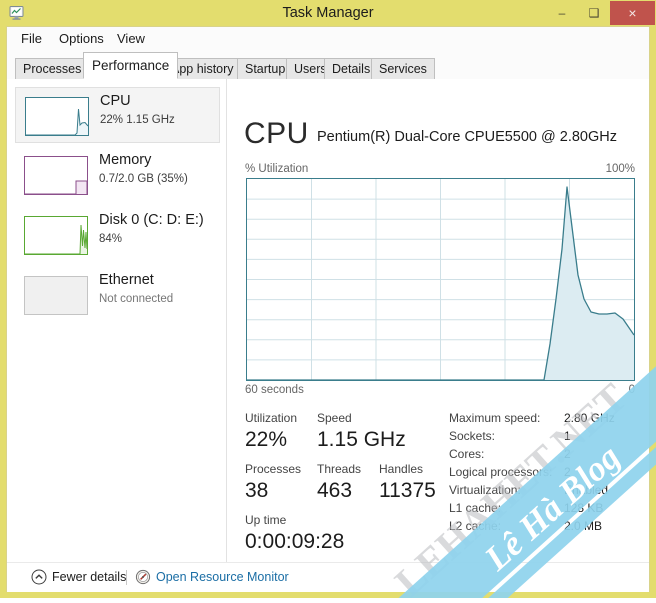 This screenshot has width=656, height=603. I want to click on menu-bar: File Options View, so click(328, 39).